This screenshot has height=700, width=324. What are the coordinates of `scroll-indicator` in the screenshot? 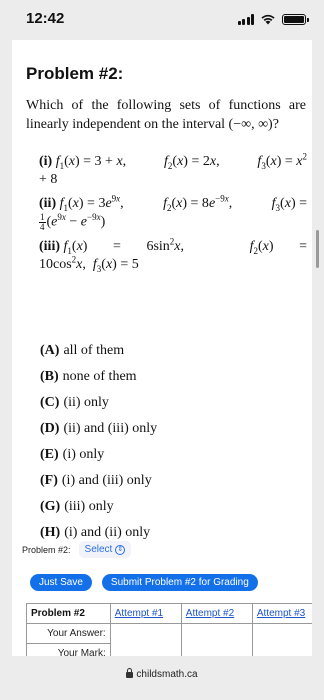 It's located at (317, 249).